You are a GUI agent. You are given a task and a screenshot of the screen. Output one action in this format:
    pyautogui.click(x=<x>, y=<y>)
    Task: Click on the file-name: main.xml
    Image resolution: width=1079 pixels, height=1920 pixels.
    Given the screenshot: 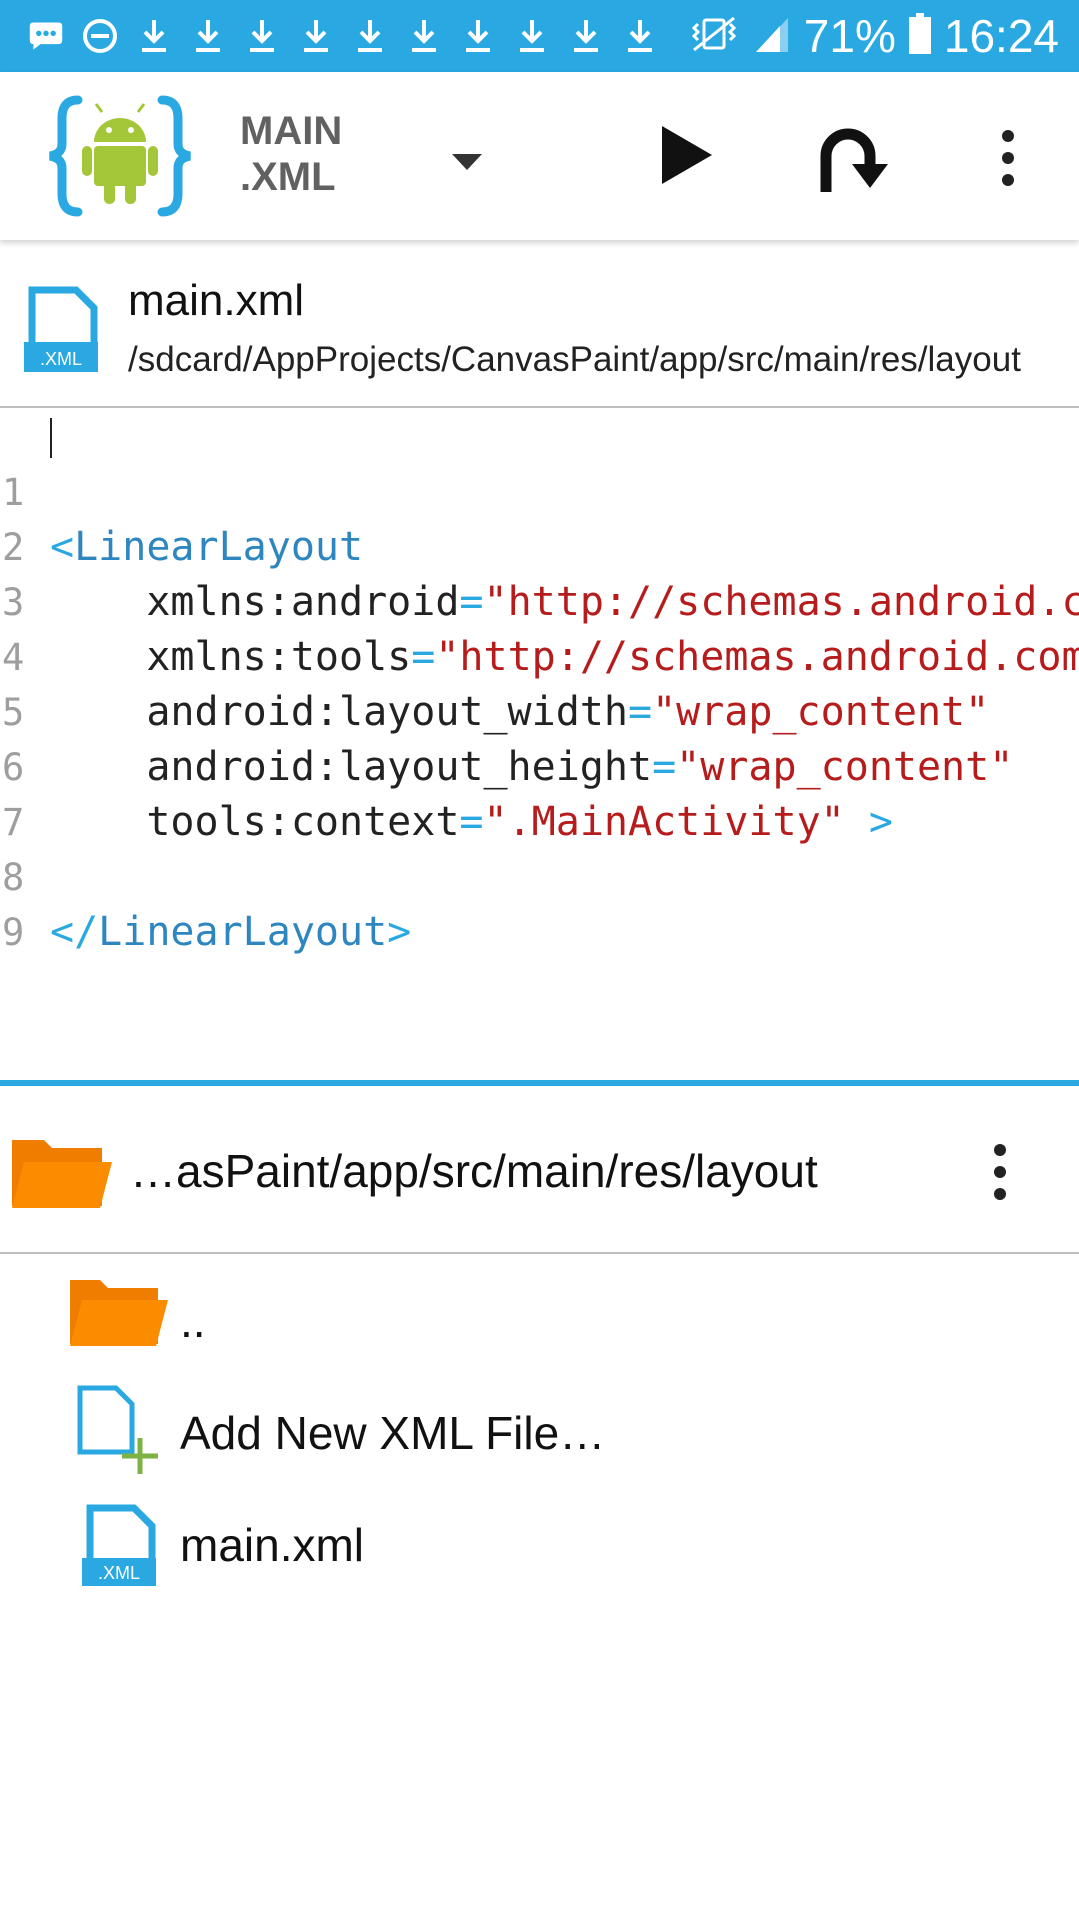 What is the action you would take?
    pyautogui.click(x=216, y=300)
    